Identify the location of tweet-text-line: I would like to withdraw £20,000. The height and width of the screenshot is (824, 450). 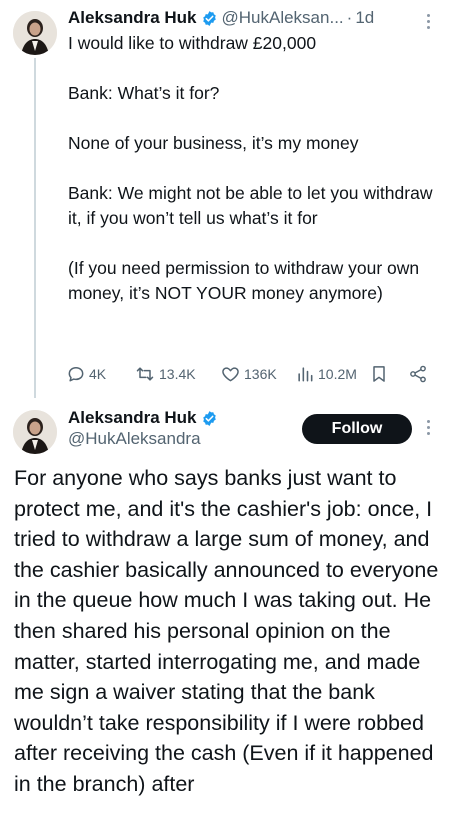
(192, 43).